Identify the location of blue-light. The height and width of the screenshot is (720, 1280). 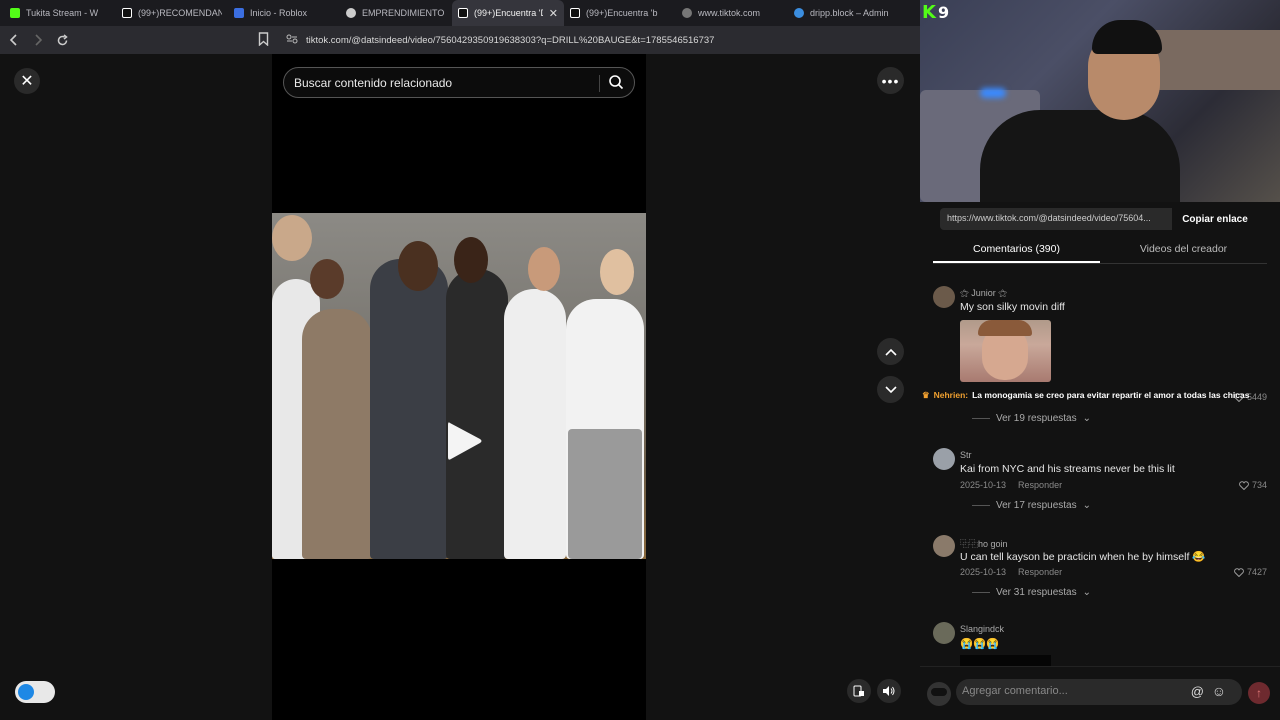
(993, 93).